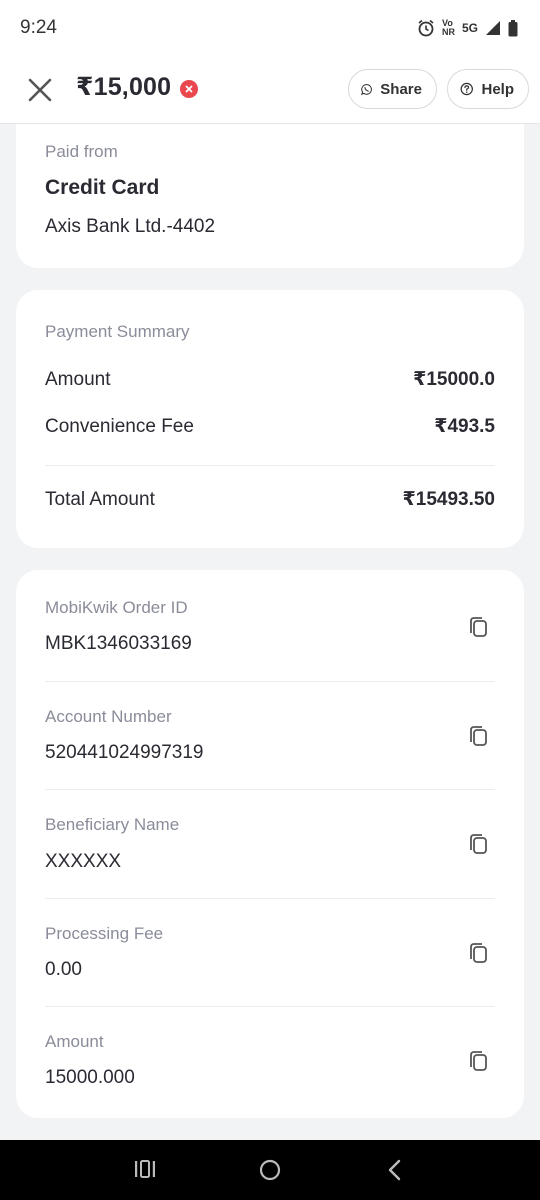  I want to click on signal-icon, so click(493, 28).